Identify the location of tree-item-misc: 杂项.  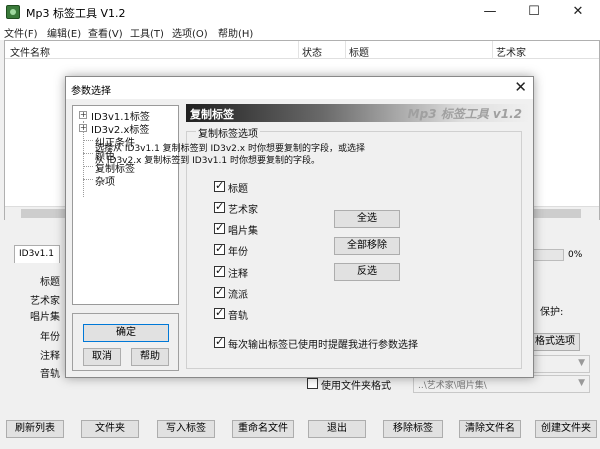
(105, 180).